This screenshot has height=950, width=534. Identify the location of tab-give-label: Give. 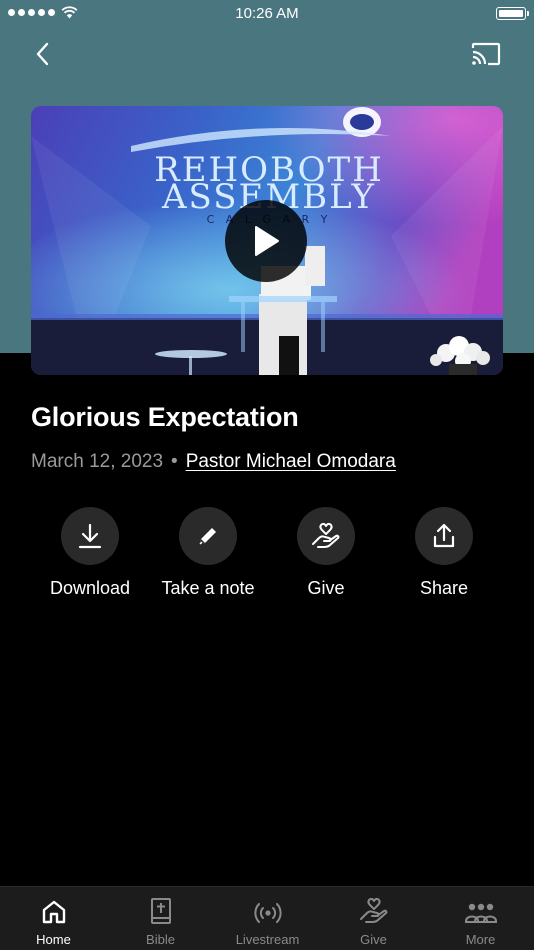
(373, 939).